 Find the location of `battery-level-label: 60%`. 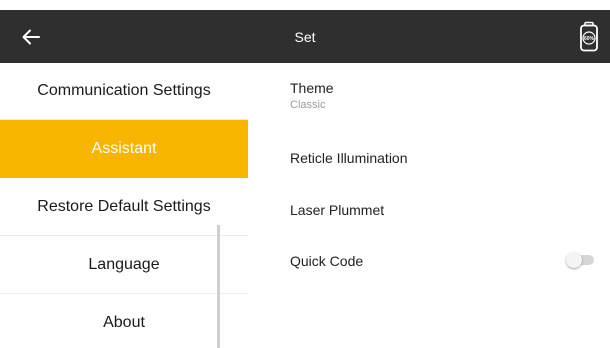

battery-level-label: 60% is located at coordinates (589, 39).